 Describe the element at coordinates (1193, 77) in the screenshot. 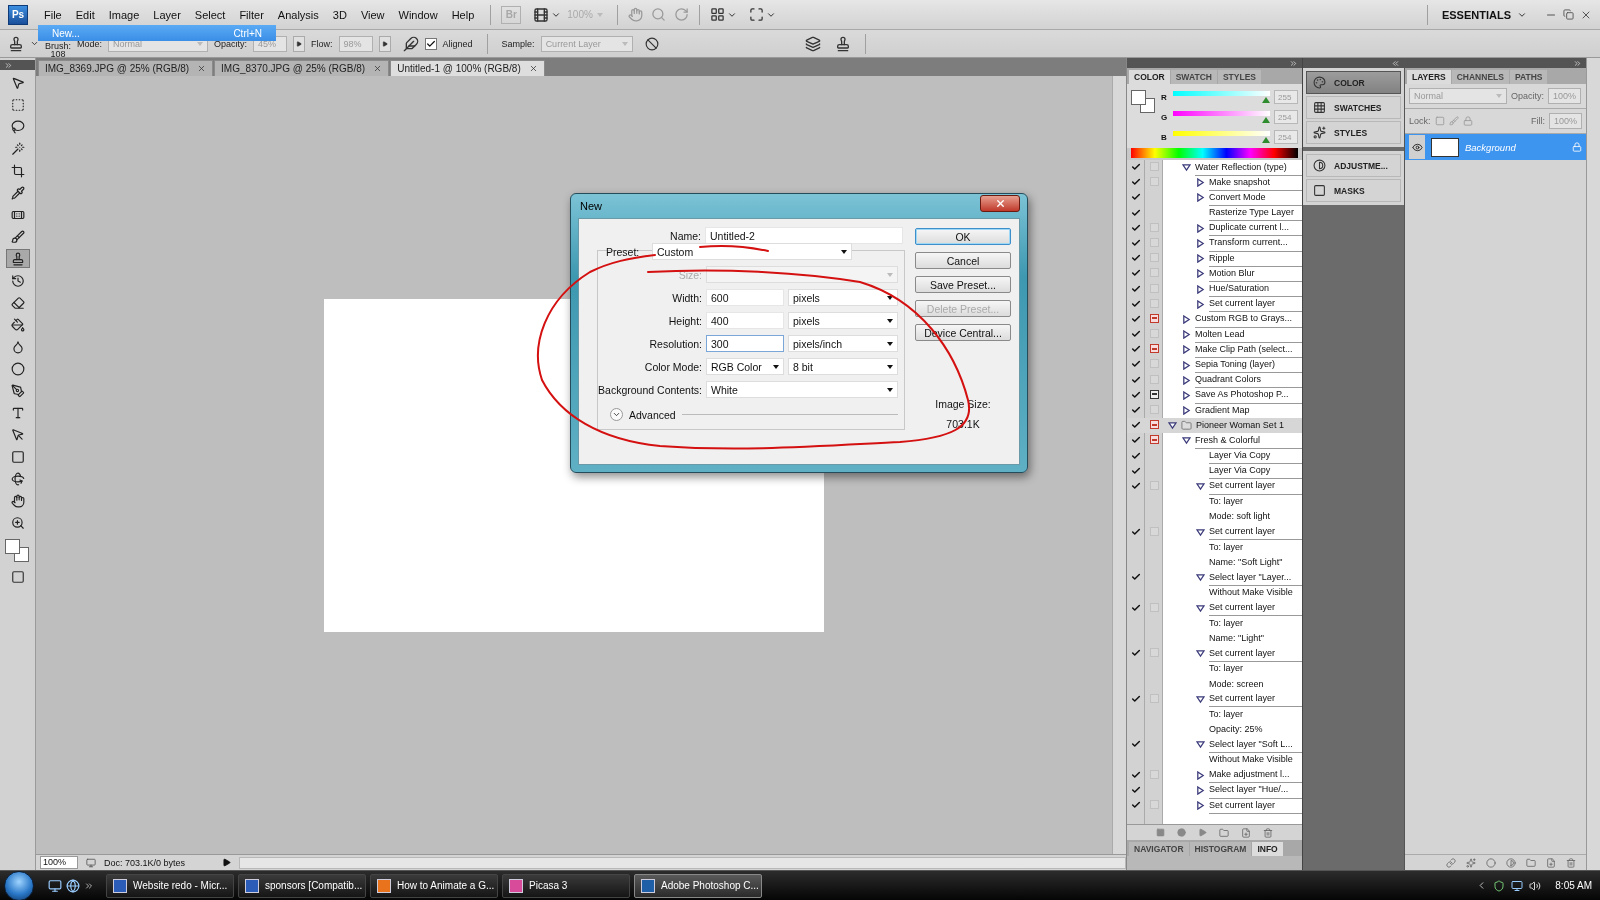

I see `panel-tab: SWATCH` at that location.